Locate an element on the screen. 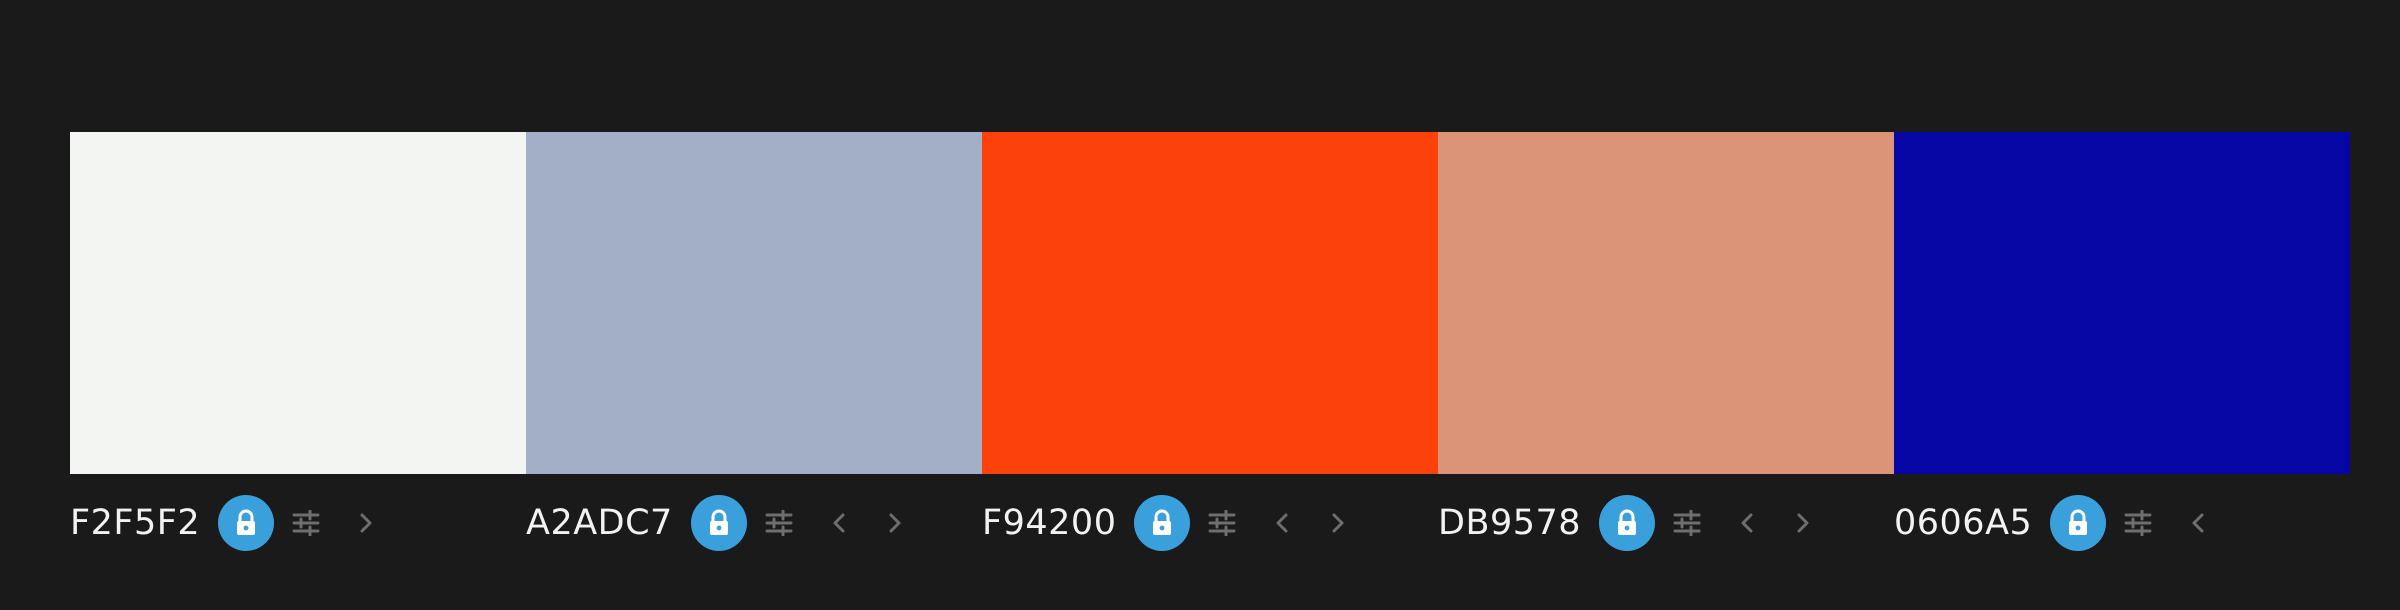  hex-code: A2ADC7 is located at coordinates (599, 523).